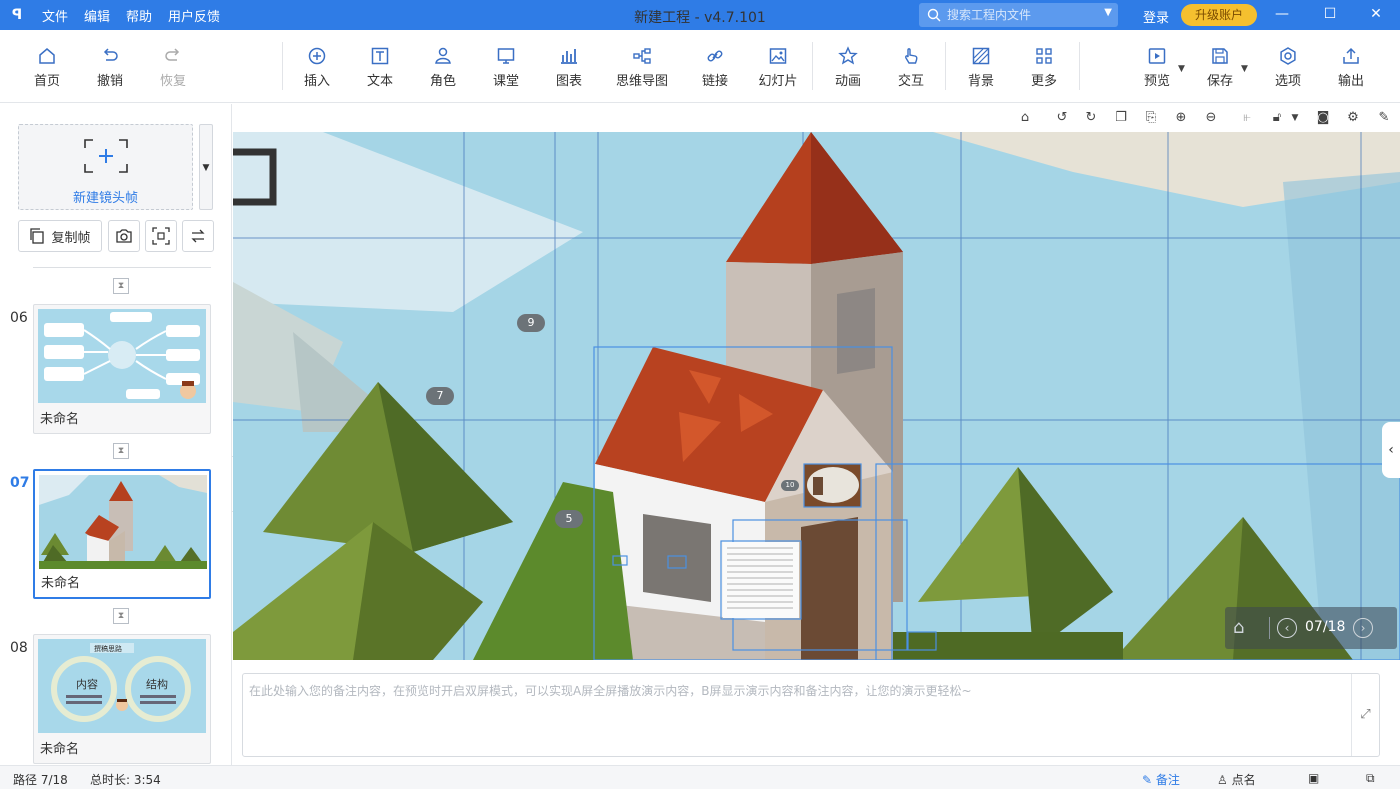  I want to click on classroom-icon, so click(506, 56).